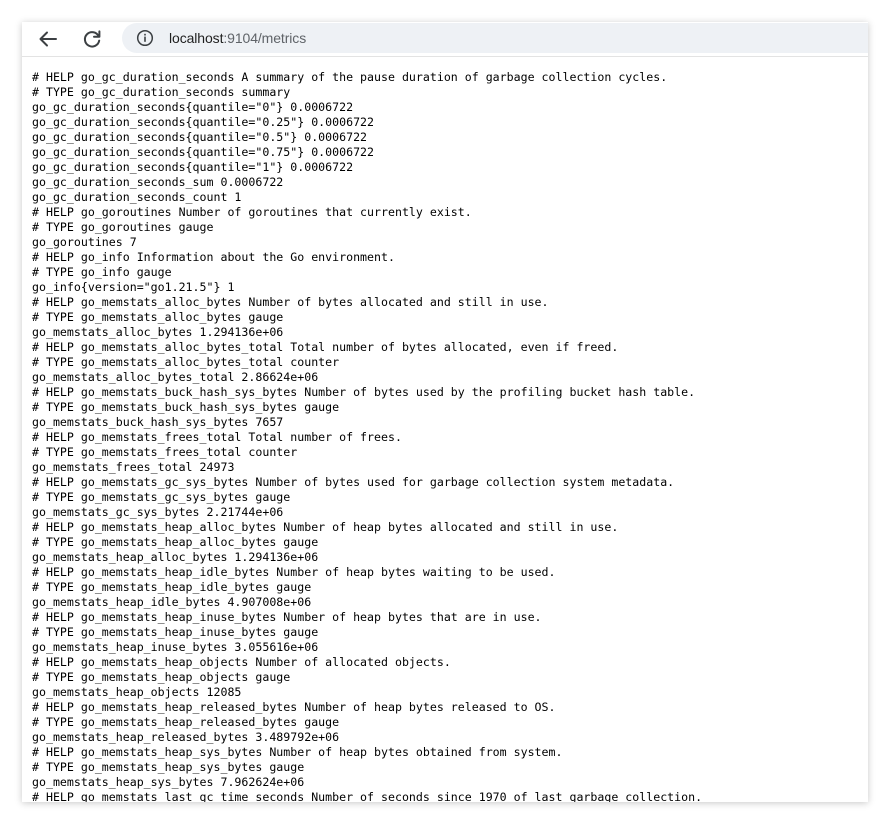  I want to click on metrics-line: # TYPE go_memstats_heap_idle_bytes gauge, so click(172, 587).